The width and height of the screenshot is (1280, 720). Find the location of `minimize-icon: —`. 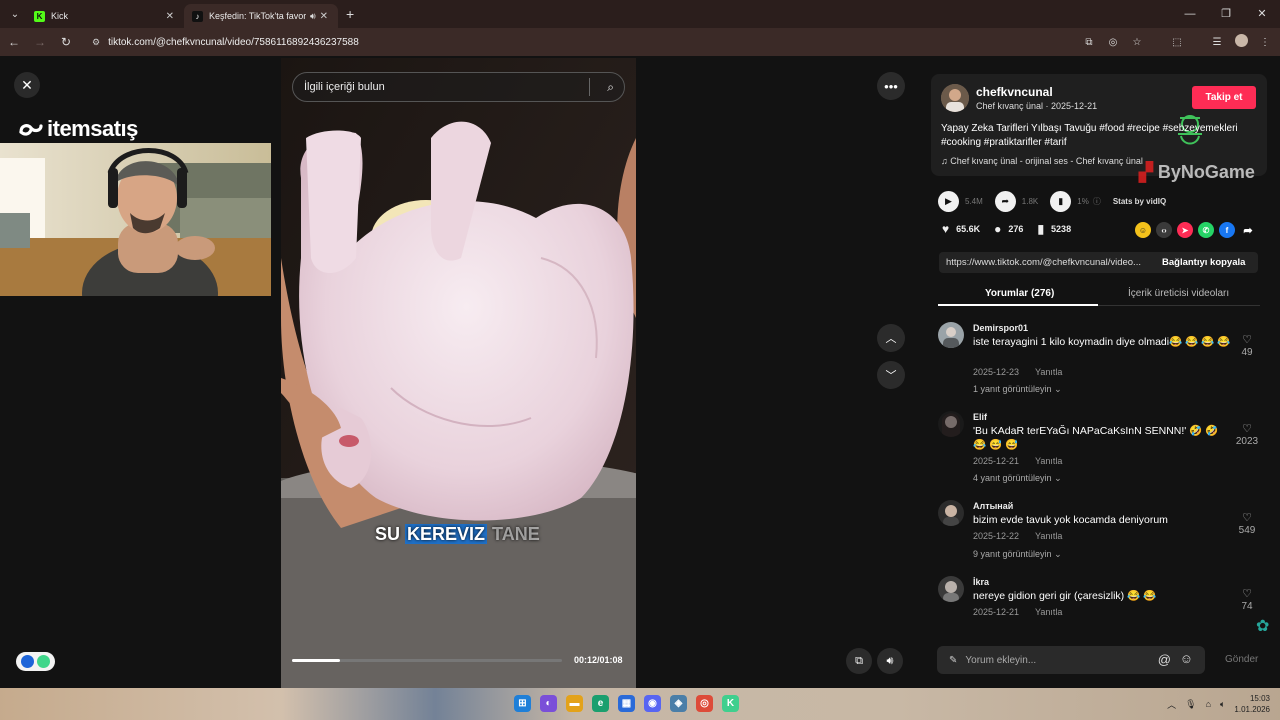

minimize-icon: — is located at coordinates (1190, 14).